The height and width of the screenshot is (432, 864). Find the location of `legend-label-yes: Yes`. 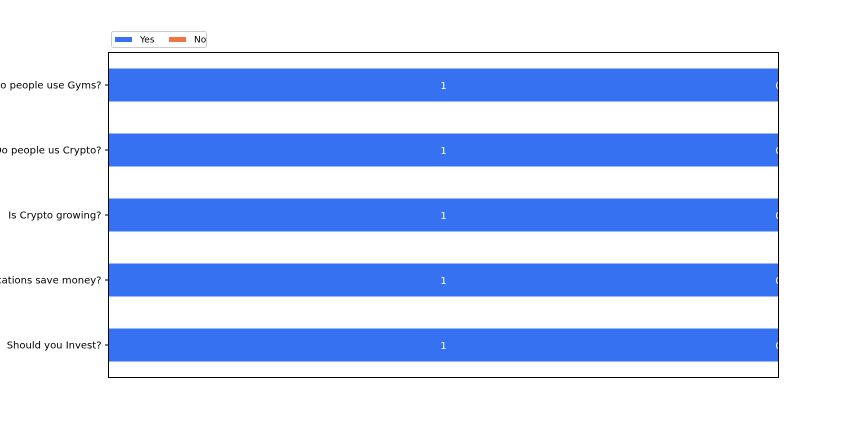

legend-label-yes: Yes is located at coordinates (147, 41).